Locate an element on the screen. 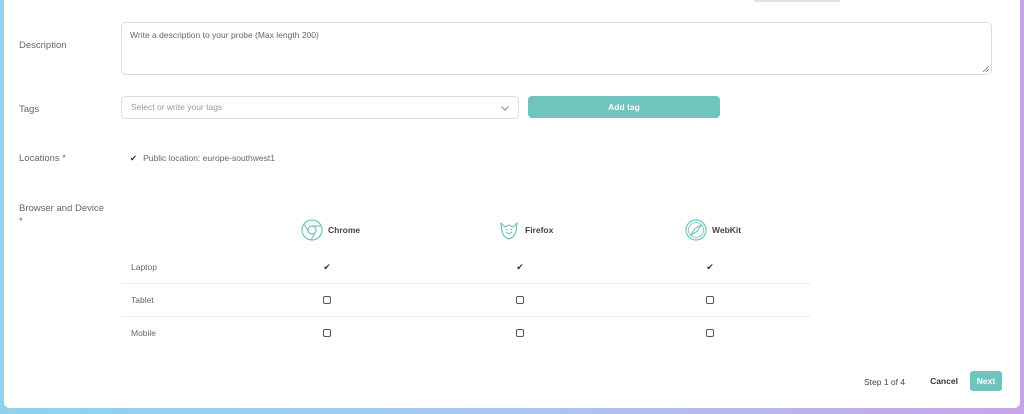  chrome-icon is located at coordinates (312, 230).